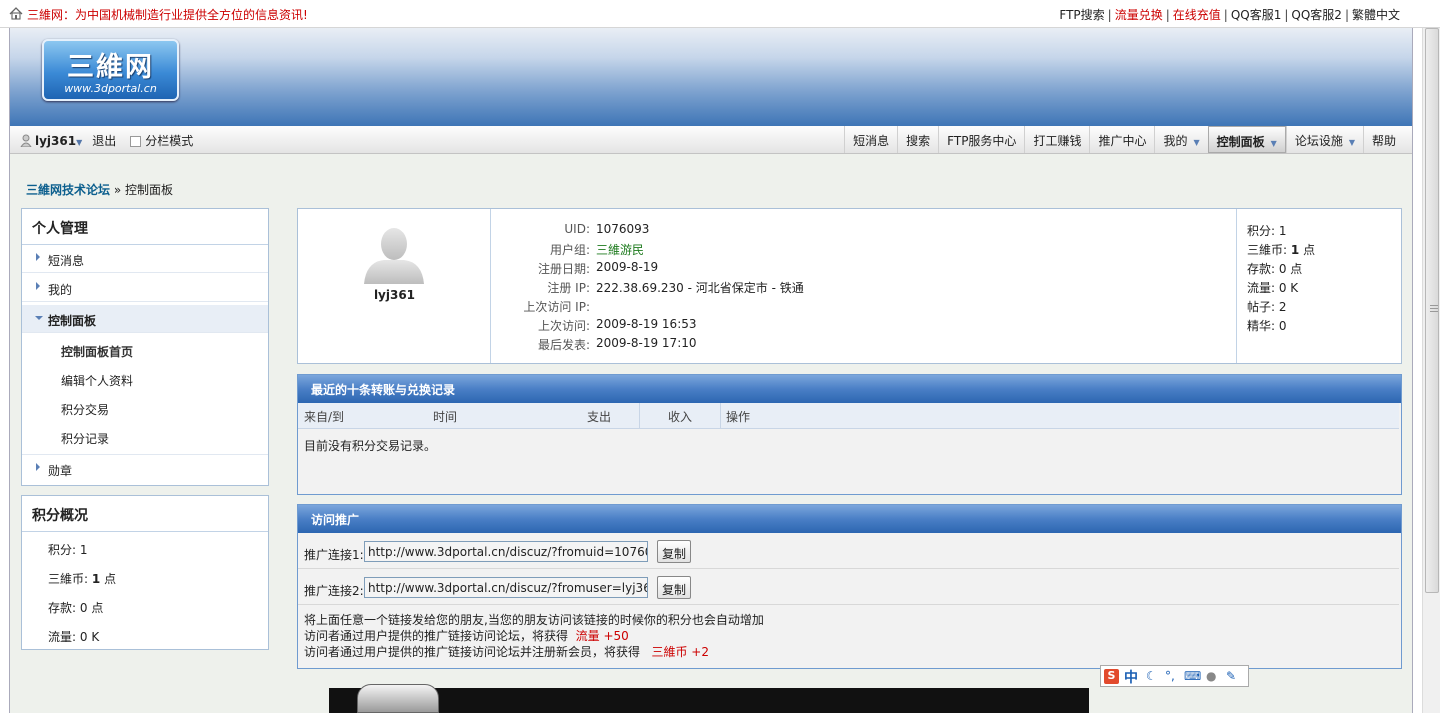 This screenshot has width=1440, height=713. I want to click on stat-traffic: 流量: 0 K, so click(1273, 288).